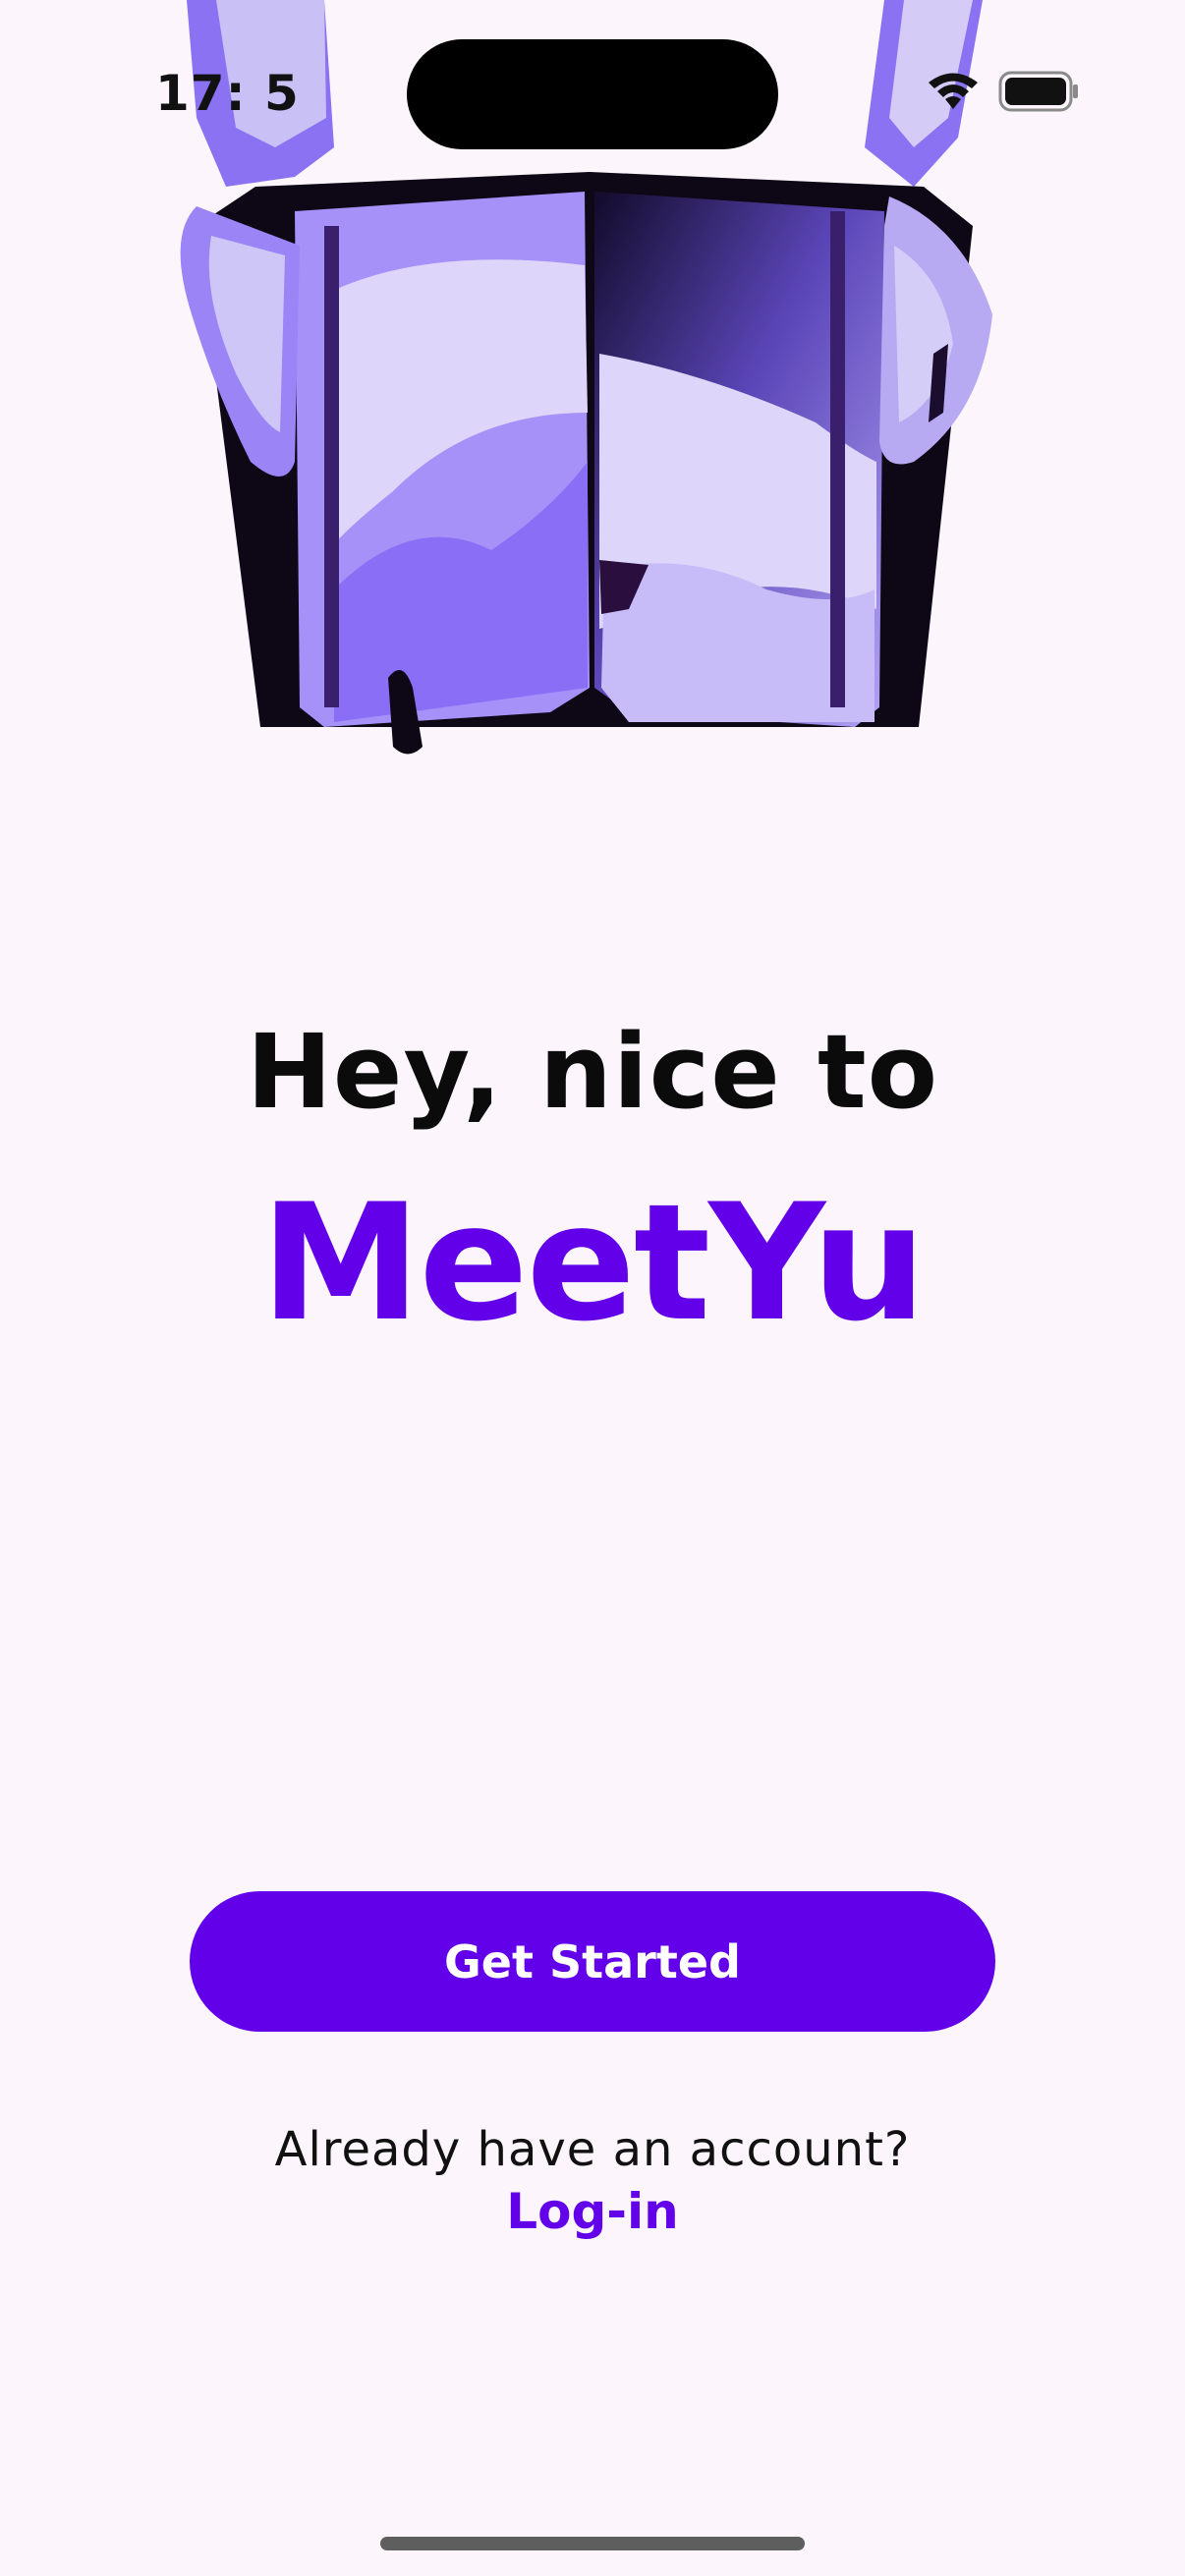 The width and height of the screenshot is (1185, 2576). What do you see at coordinates (228, 93) in the screenshot?
I see `status-time: 17: 5` at bounding box center [228, 93].